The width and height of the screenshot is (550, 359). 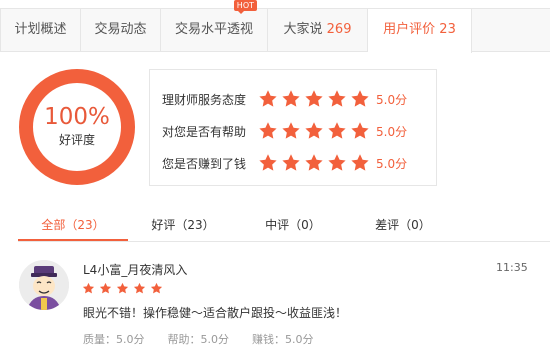 I want to click on tab-user-reviews: 用户评价 23, so click(x=420, y=31).